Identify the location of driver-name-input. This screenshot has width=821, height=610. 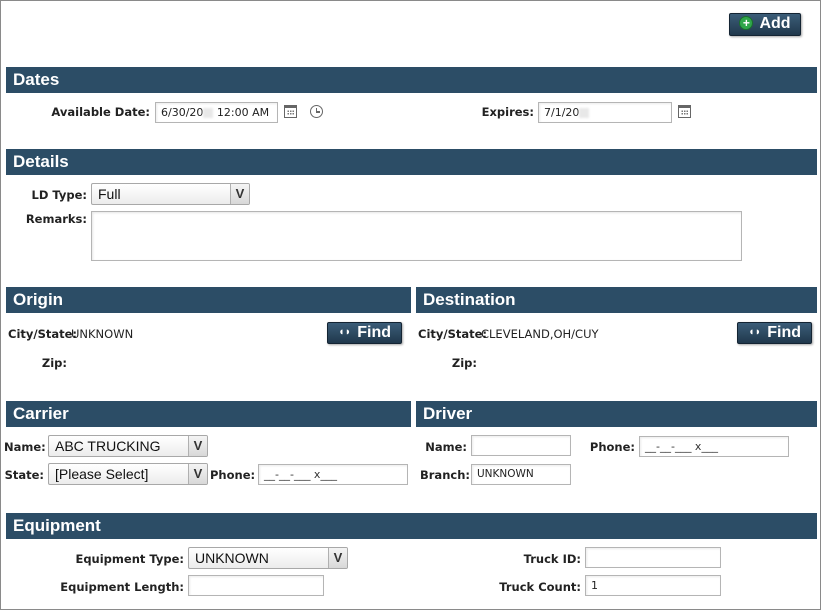
(521, 445).